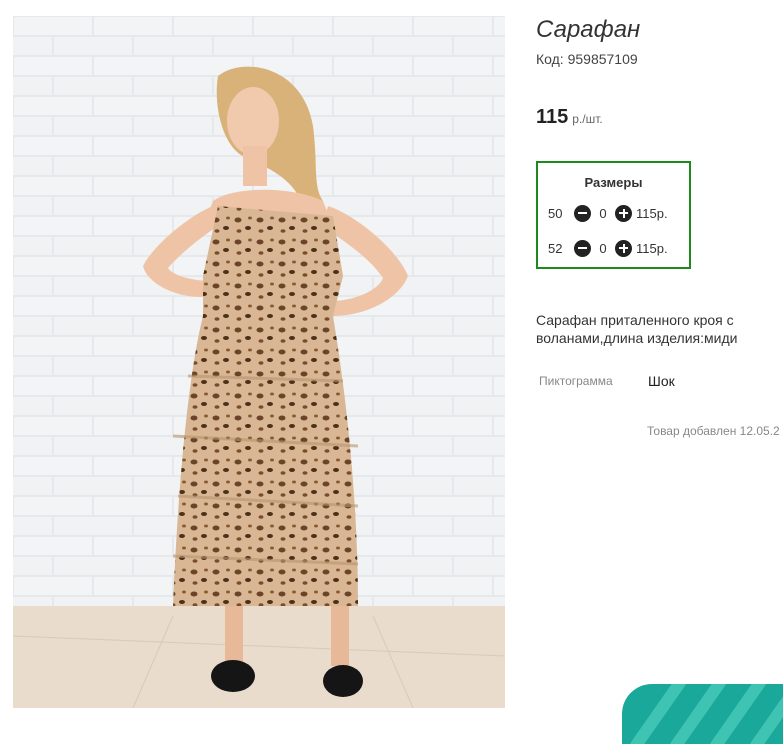  What do you see at coordinates (588, 29) in the screenshot?
I see `product-title: Сарафан` at bounding box center [588, 29].